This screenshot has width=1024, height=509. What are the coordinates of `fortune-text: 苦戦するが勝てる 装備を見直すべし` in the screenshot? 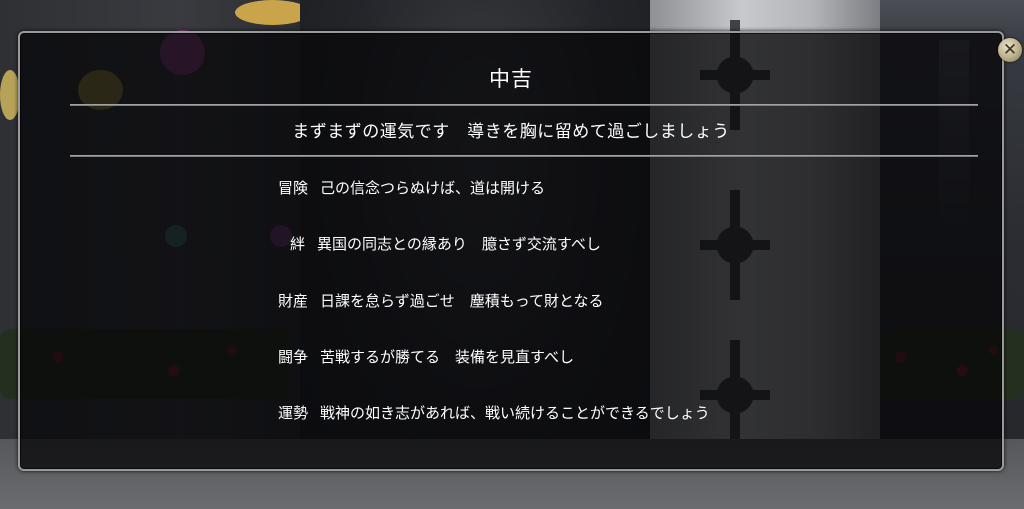 It's located at (447, 357).